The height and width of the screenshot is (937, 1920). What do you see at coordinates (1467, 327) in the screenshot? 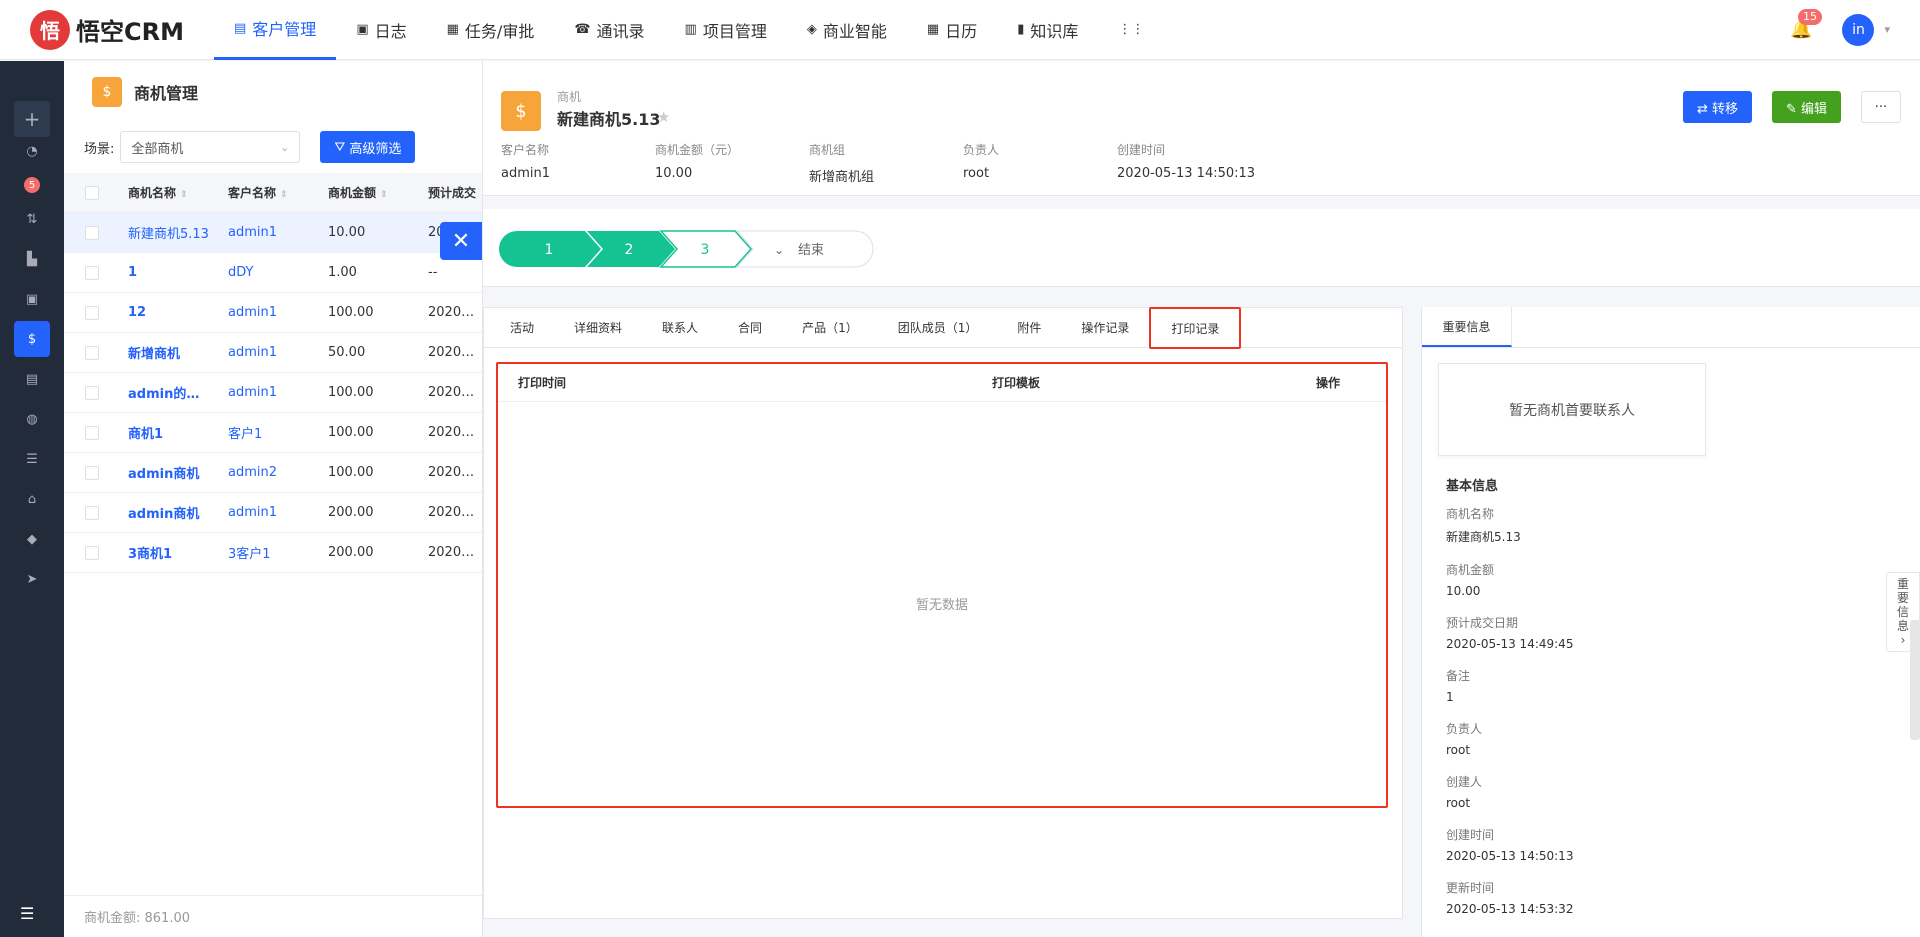
I see `tab-important-info: 重要信息` at bounding box center [1467, 327].